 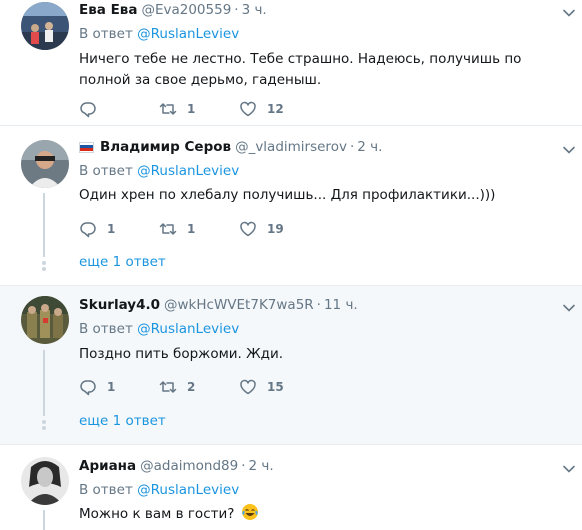 What do you see at coordinates (108, 10) in the screenshot?
I see `display-name: Ева Ева` at bounding box center [108, 10].